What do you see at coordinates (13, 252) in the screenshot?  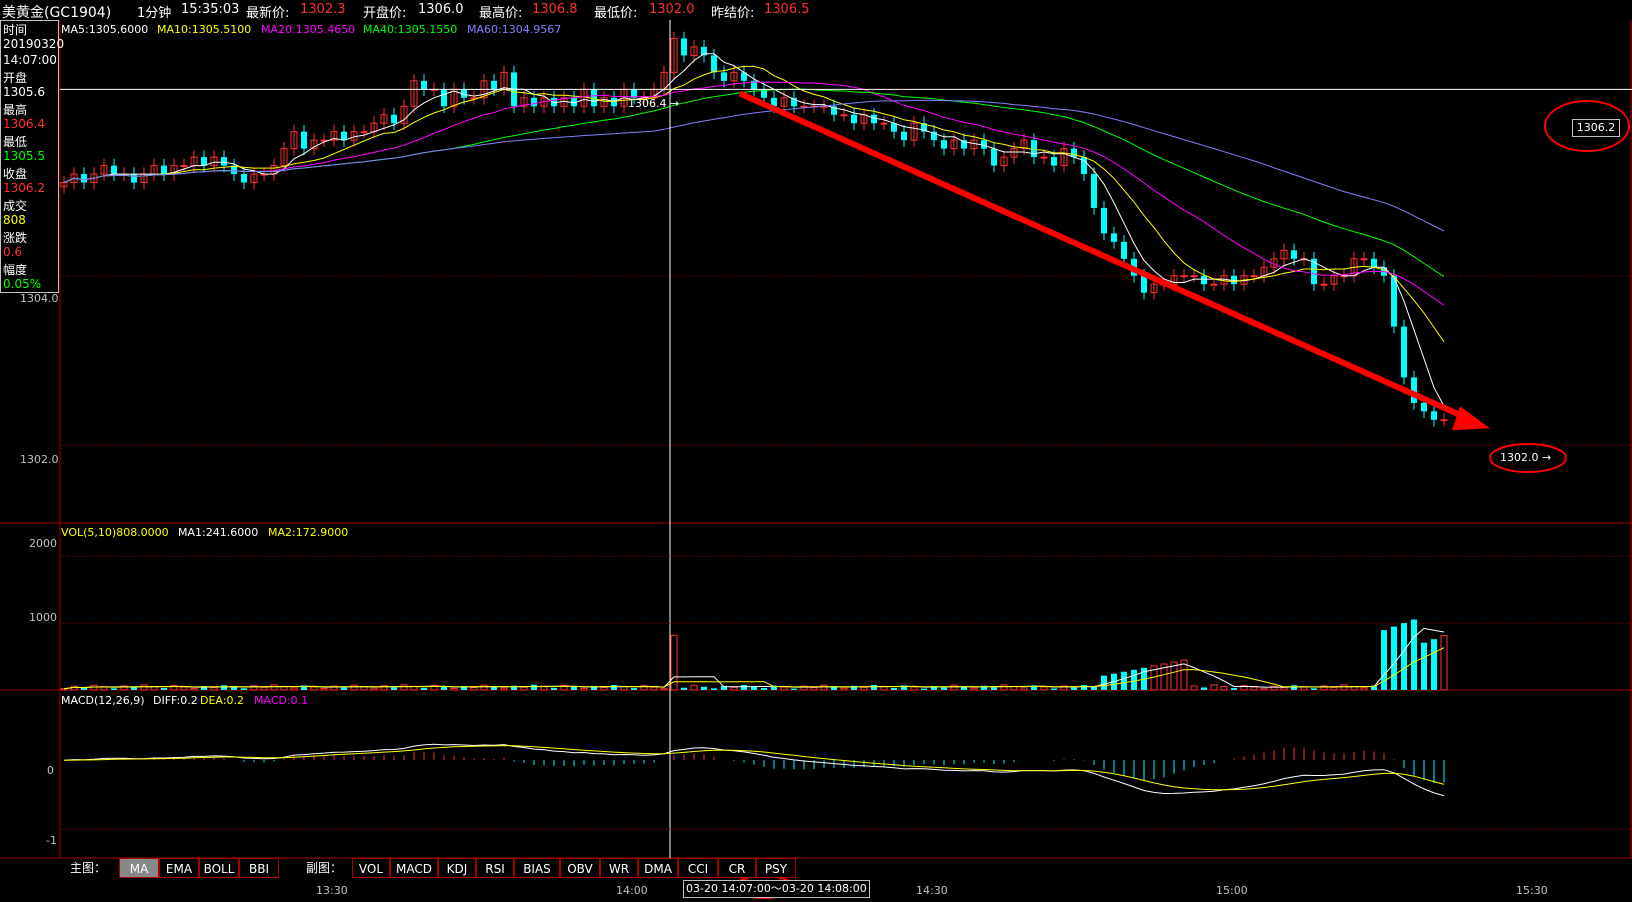 I see `info-change-value: 0.6` at bounding box center [13, 252].